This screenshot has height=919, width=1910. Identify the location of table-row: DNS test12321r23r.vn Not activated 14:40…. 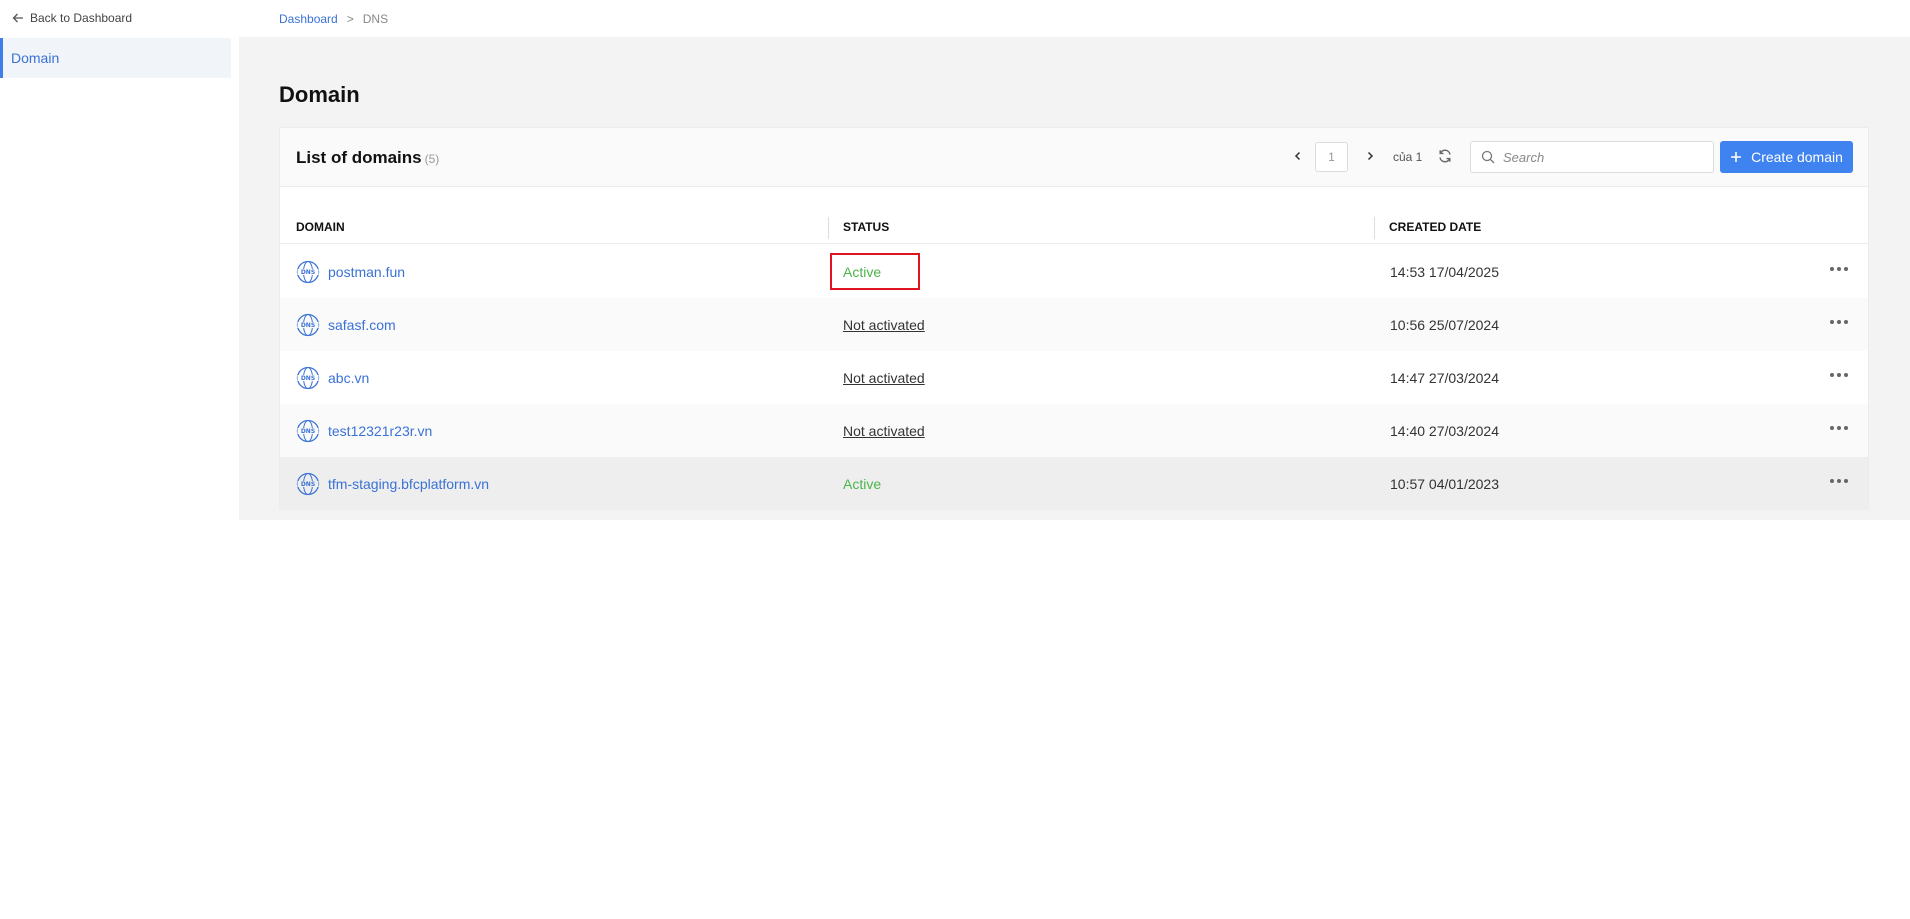
(1074, 430).